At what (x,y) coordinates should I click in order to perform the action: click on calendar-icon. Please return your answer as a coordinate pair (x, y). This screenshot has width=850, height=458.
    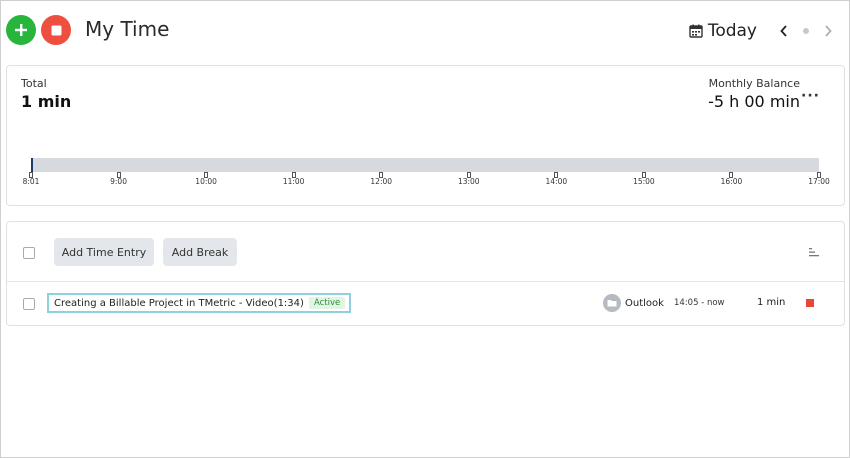
    Looking at the image, I should click on (696, 31).